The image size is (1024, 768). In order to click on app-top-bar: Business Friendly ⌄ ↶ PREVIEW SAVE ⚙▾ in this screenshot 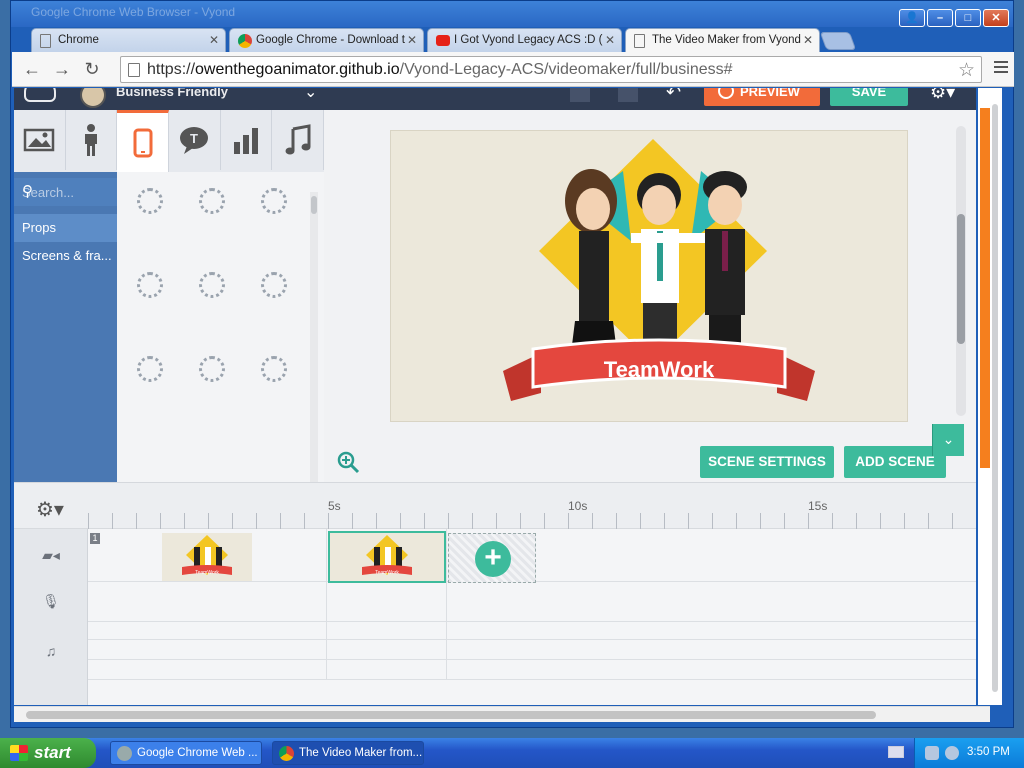, I will do `click(495, 99)`.